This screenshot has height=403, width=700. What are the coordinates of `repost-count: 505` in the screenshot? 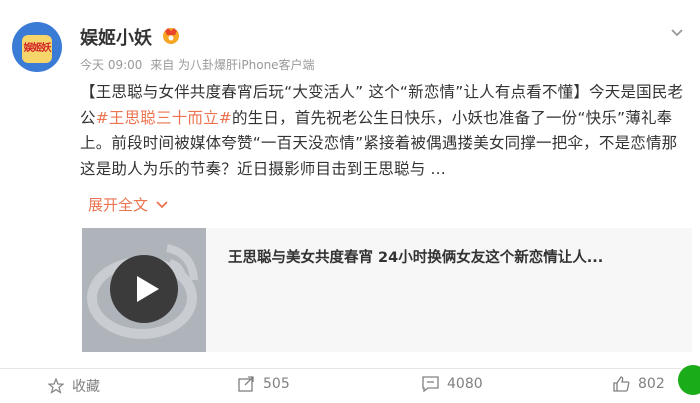 It's located at (276, 384).